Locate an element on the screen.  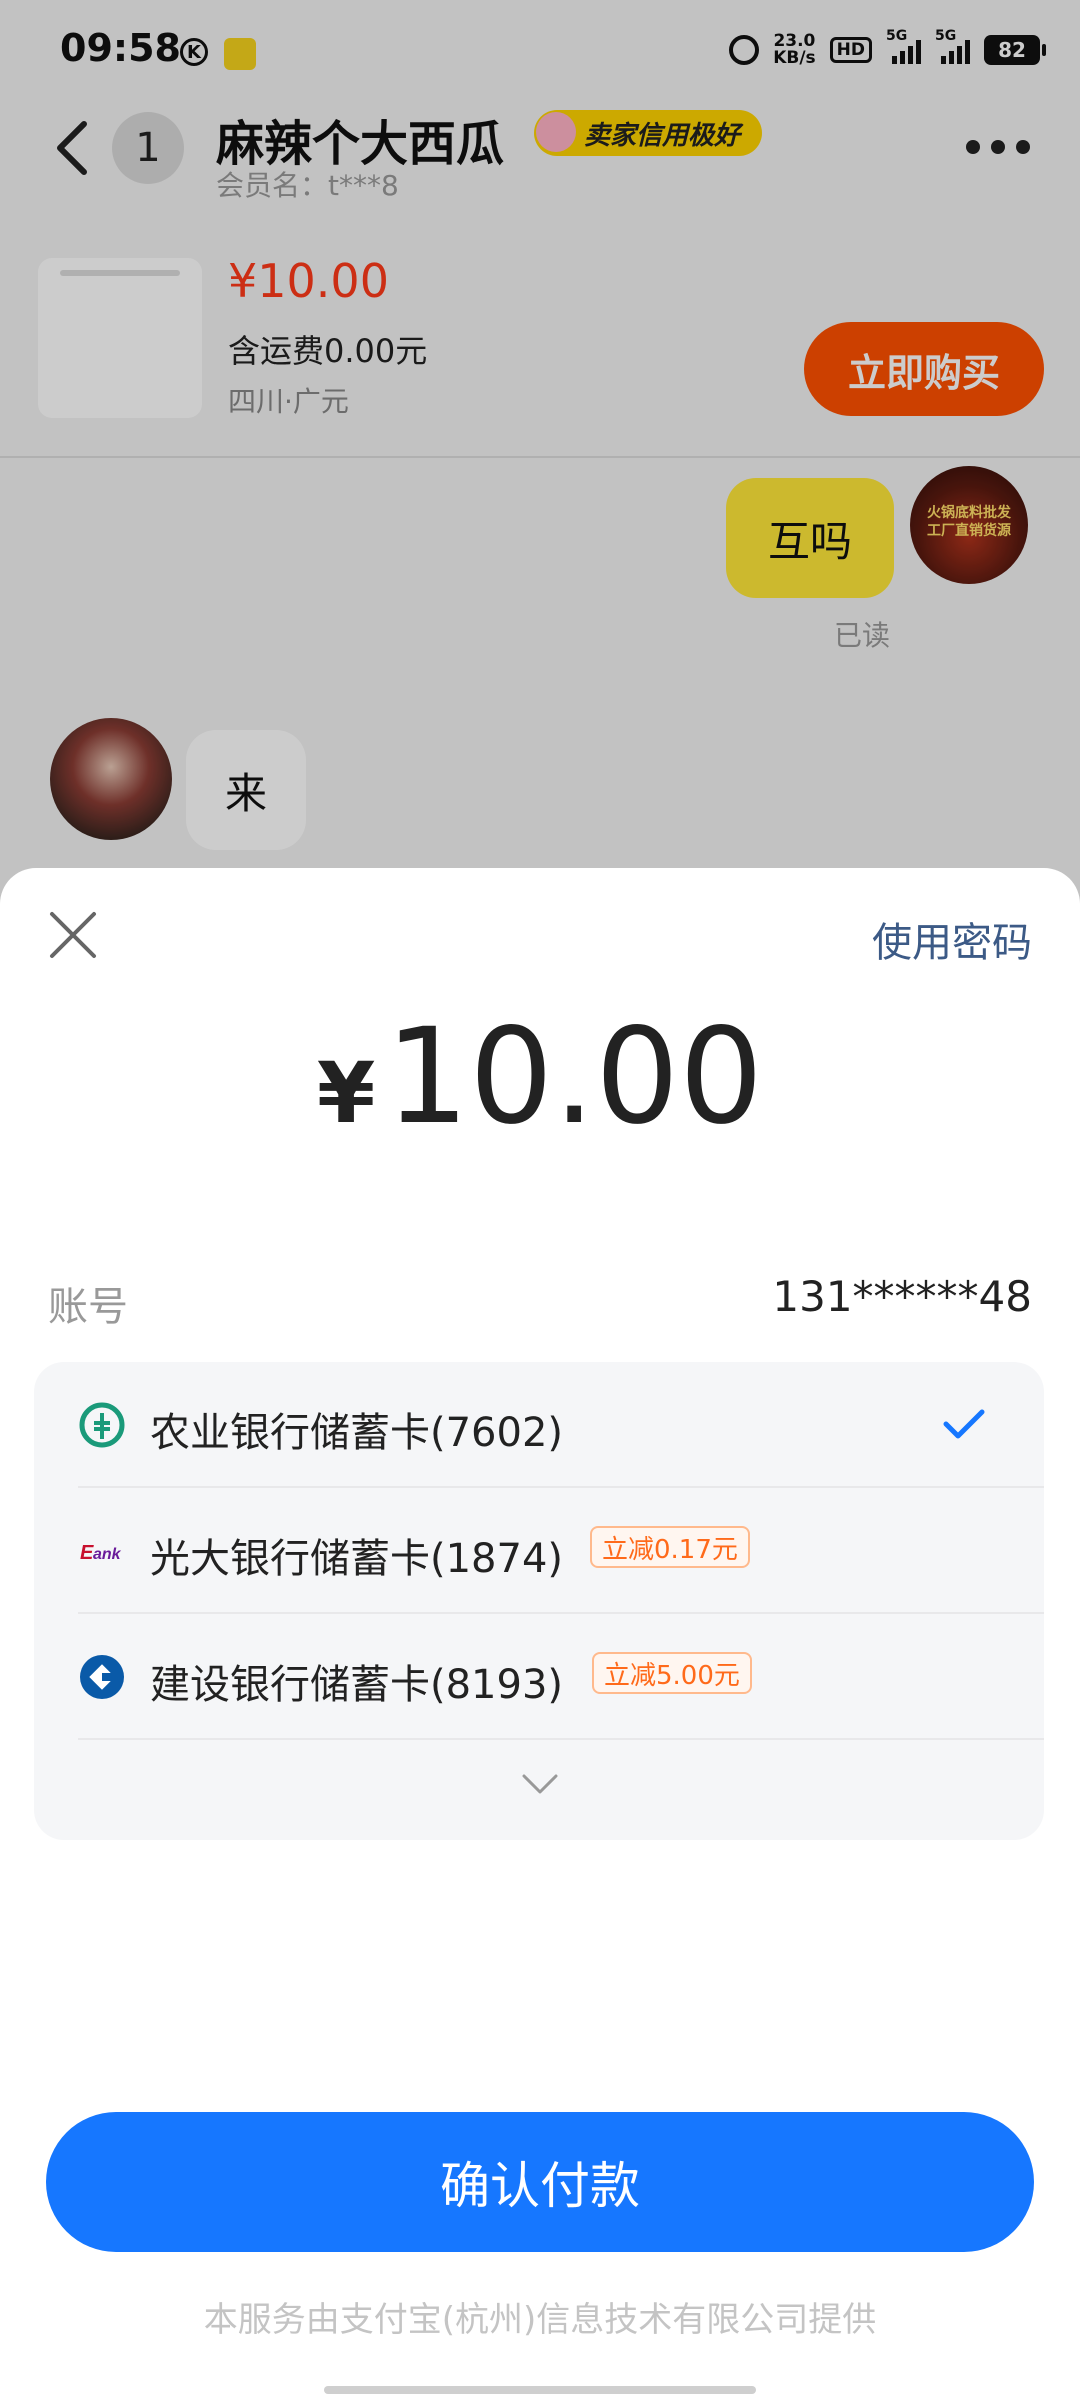
amount-value: 10.00 is located at coordinates (574, 1077).